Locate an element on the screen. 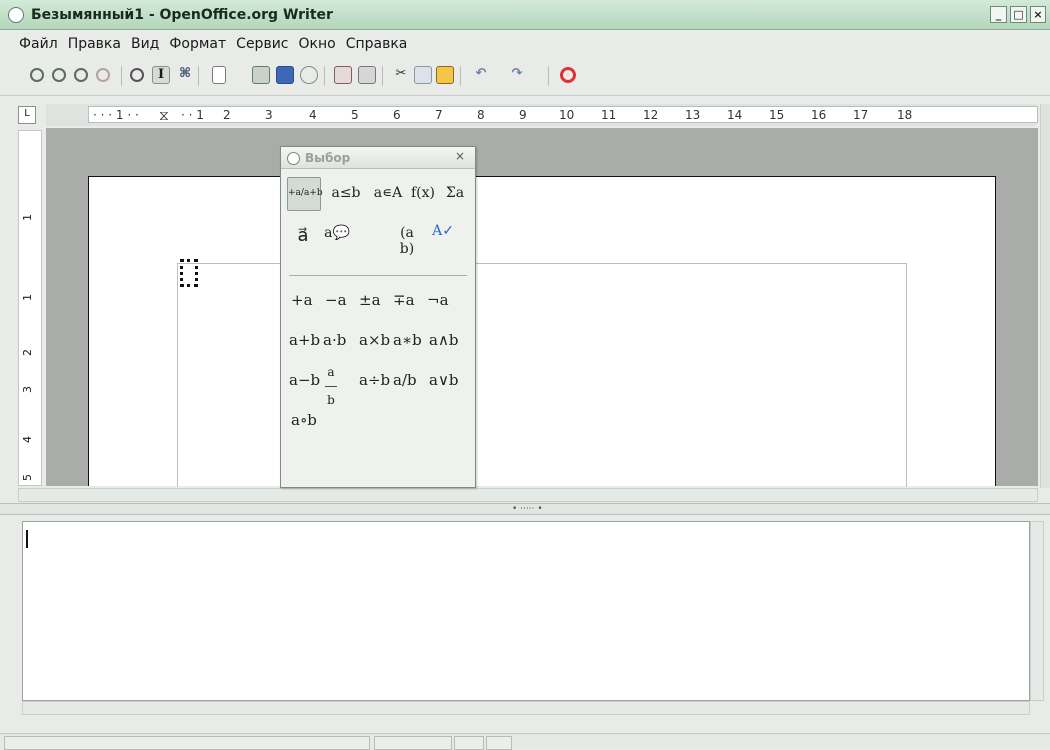  status-bar is located at coordinates (525, 741).